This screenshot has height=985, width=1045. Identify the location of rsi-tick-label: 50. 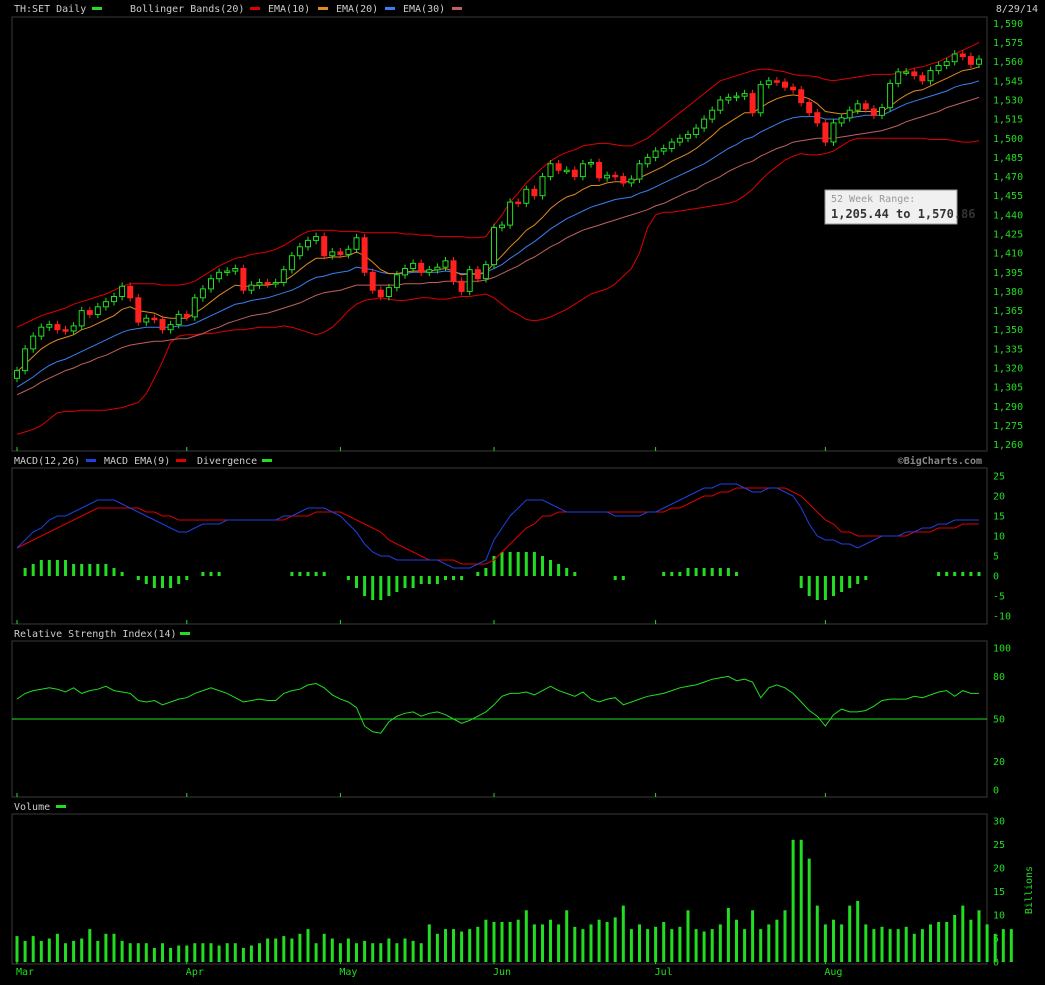
(999, 720).